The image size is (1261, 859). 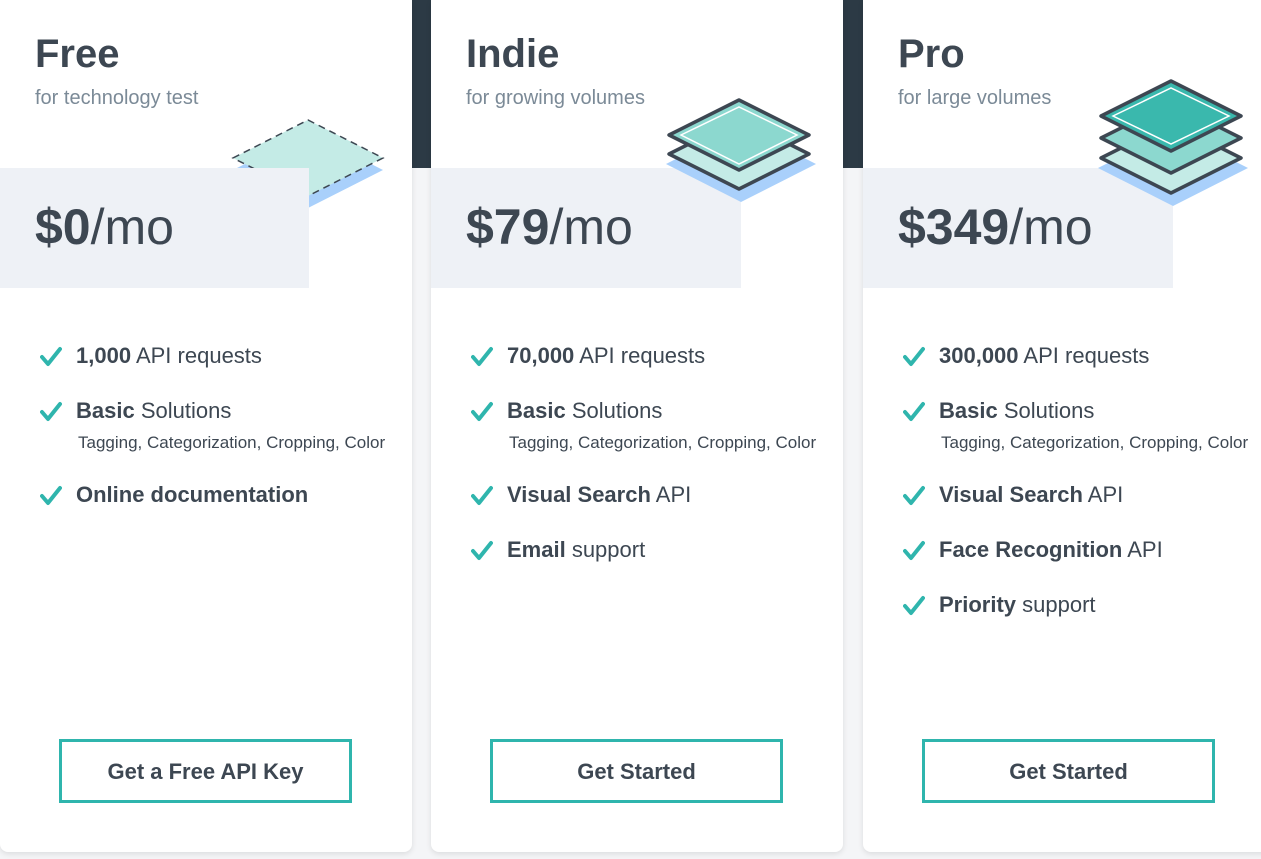 I want to click on feature-highlight: Face Recognition, so click(x=1031, y=549).